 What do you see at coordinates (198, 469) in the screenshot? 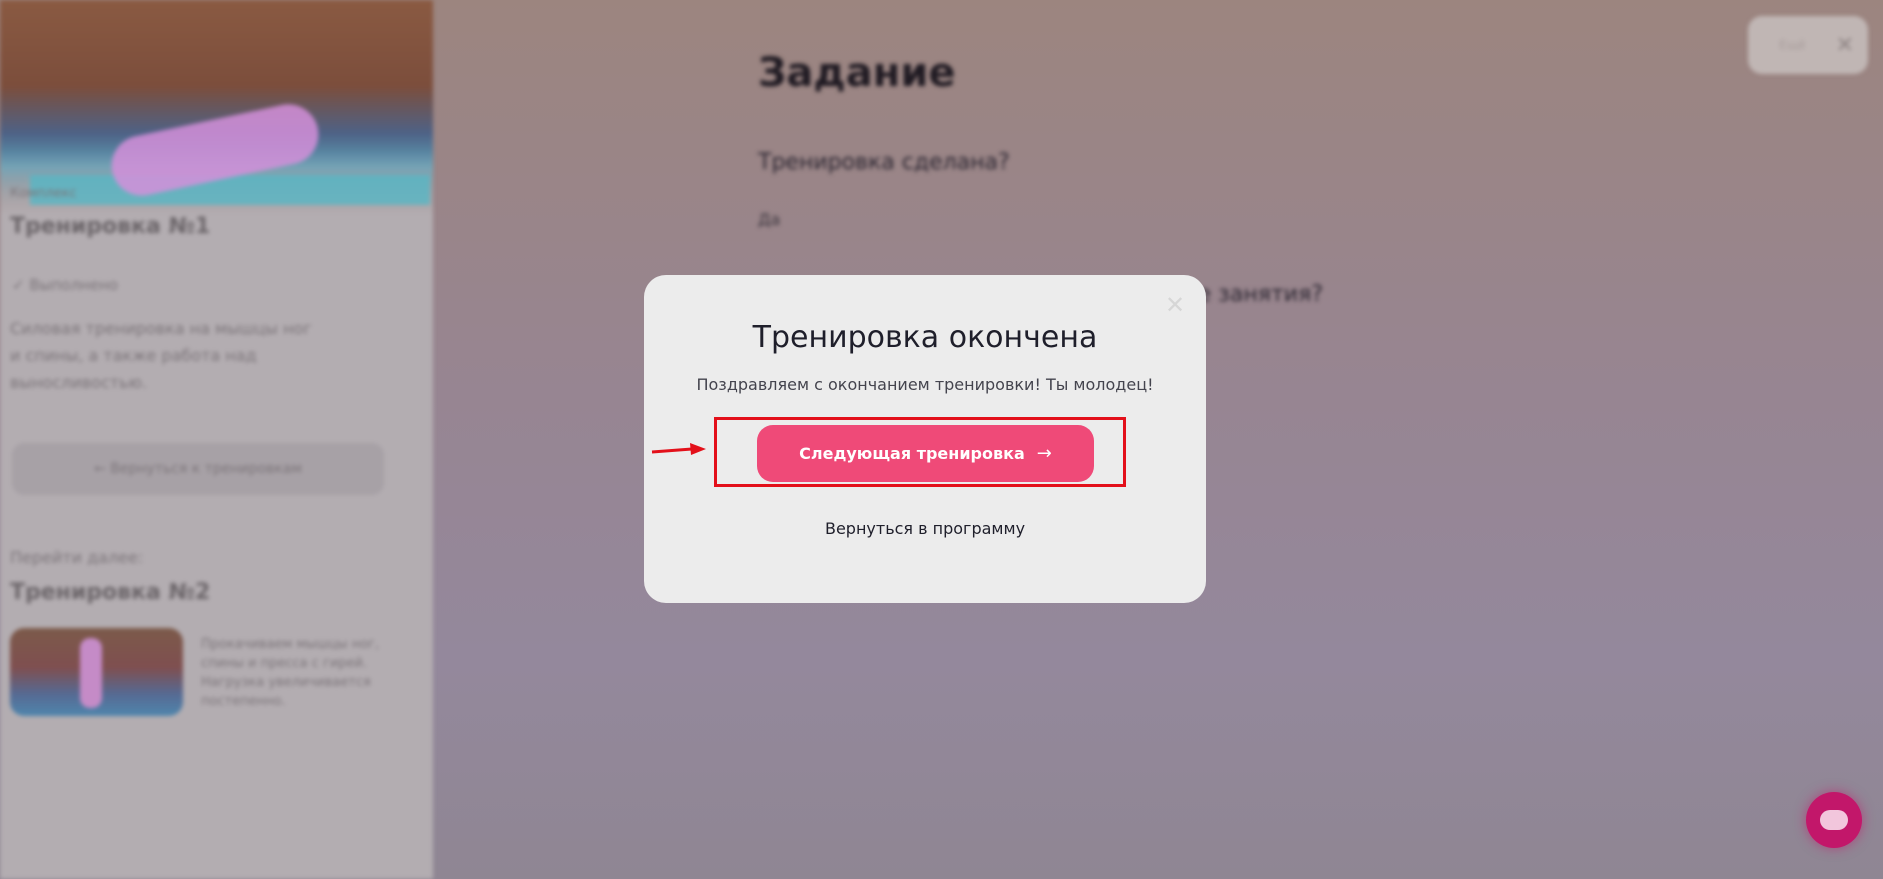
I see `back-to-workouts-button: ← Вернуться к тренировкам` at bounding box center [198, 469].